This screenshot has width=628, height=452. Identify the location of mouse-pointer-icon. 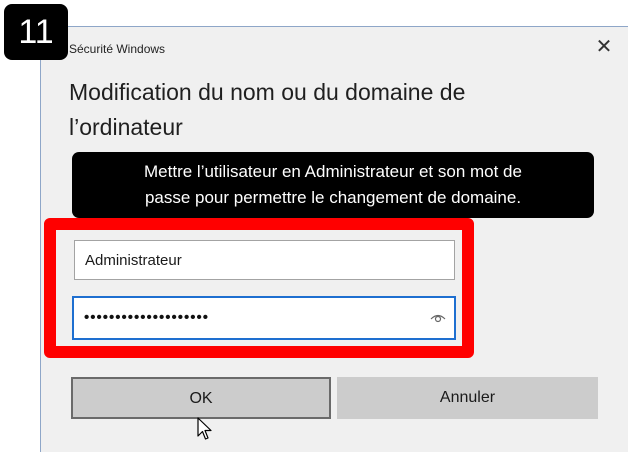
(204, 428).